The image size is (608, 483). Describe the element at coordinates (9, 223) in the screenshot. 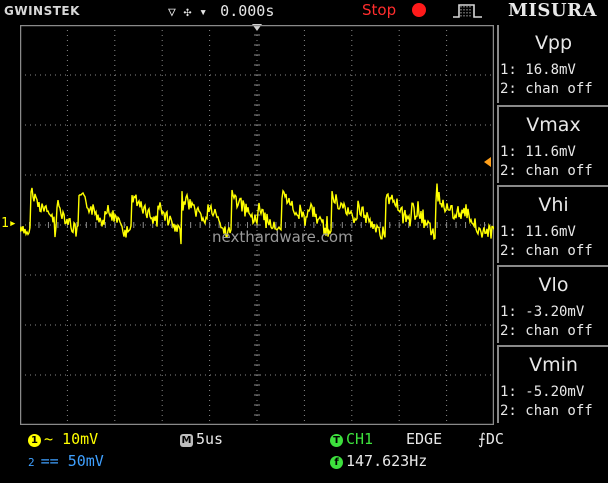

I see `ch1-ground-marker: 1▸` at that location.